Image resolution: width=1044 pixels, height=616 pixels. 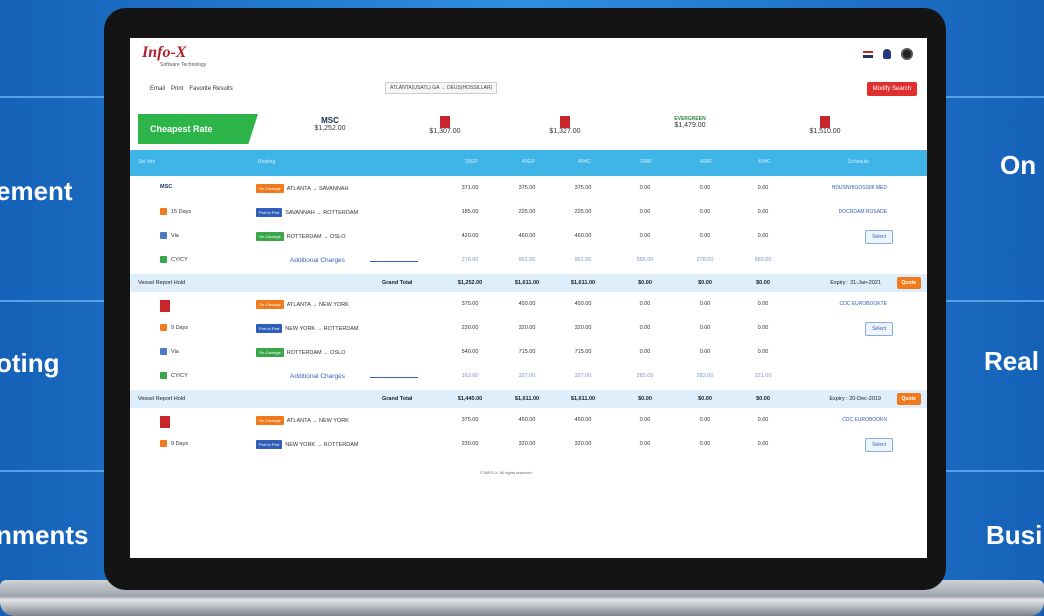 I want to click on schedule-link: CDC EUROBOOKTE, so click(x=863, y=304).